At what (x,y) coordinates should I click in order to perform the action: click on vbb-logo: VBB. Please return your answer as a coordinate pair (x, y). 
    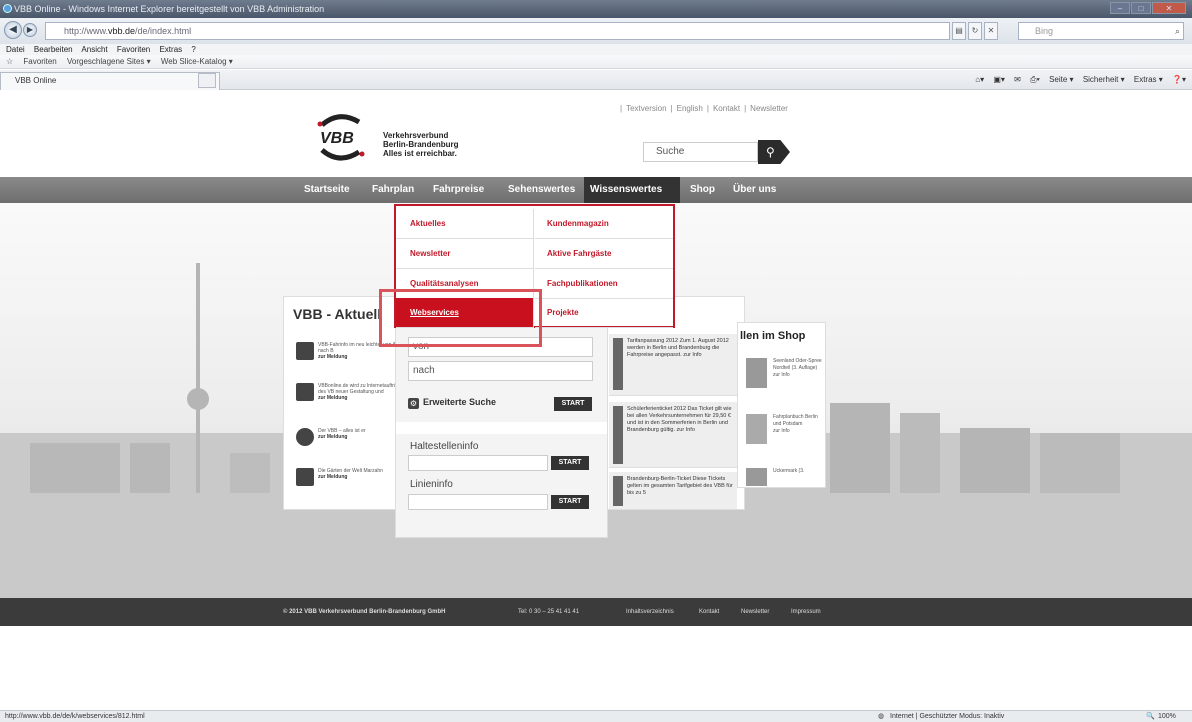
    Looking at the image, I should click on (344, 137).